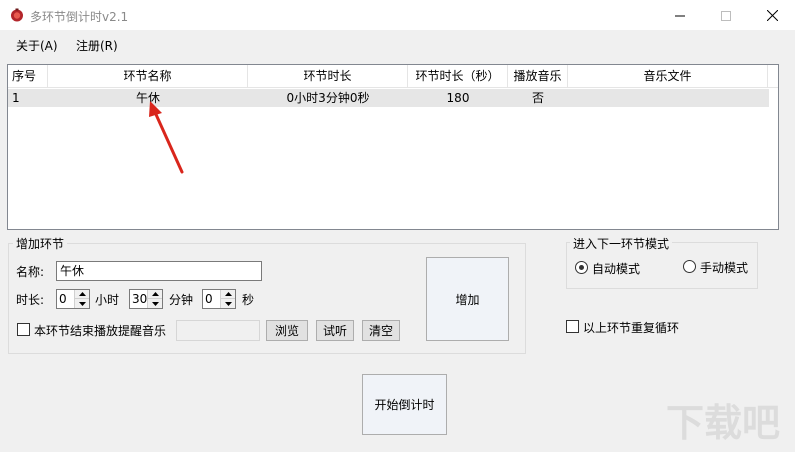  Describe the element at coordinates (572, 326) in the screenshot. I see `loop-checkbox` at that location.